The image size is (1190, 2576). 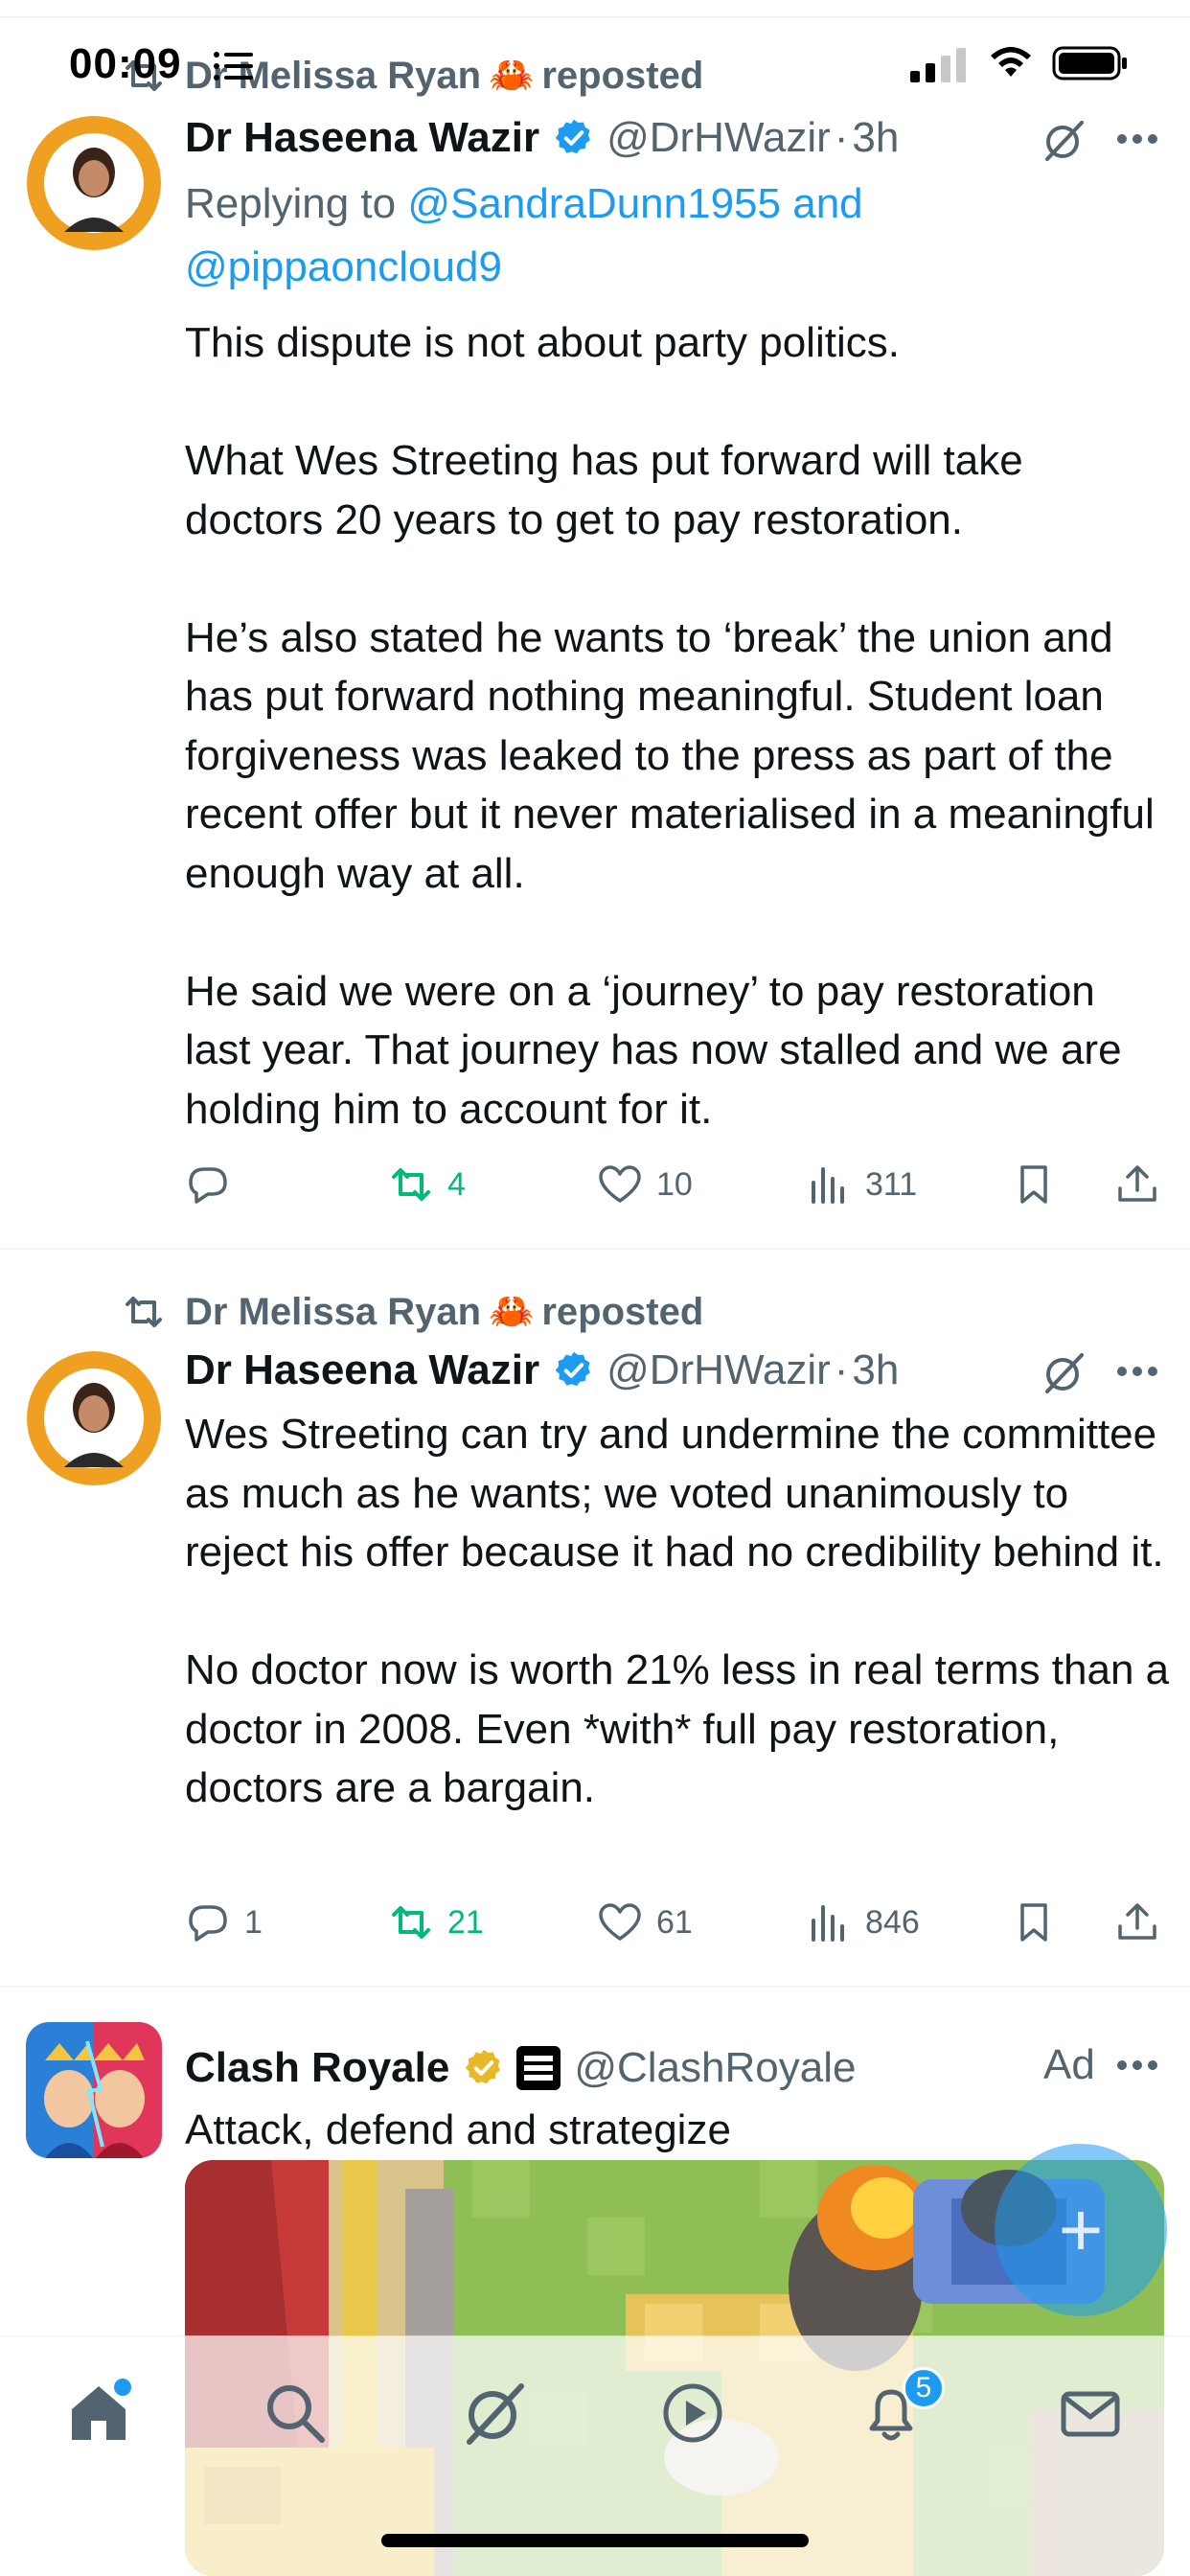 I want to click on like-button: 10, so click(x=645, y=1184).